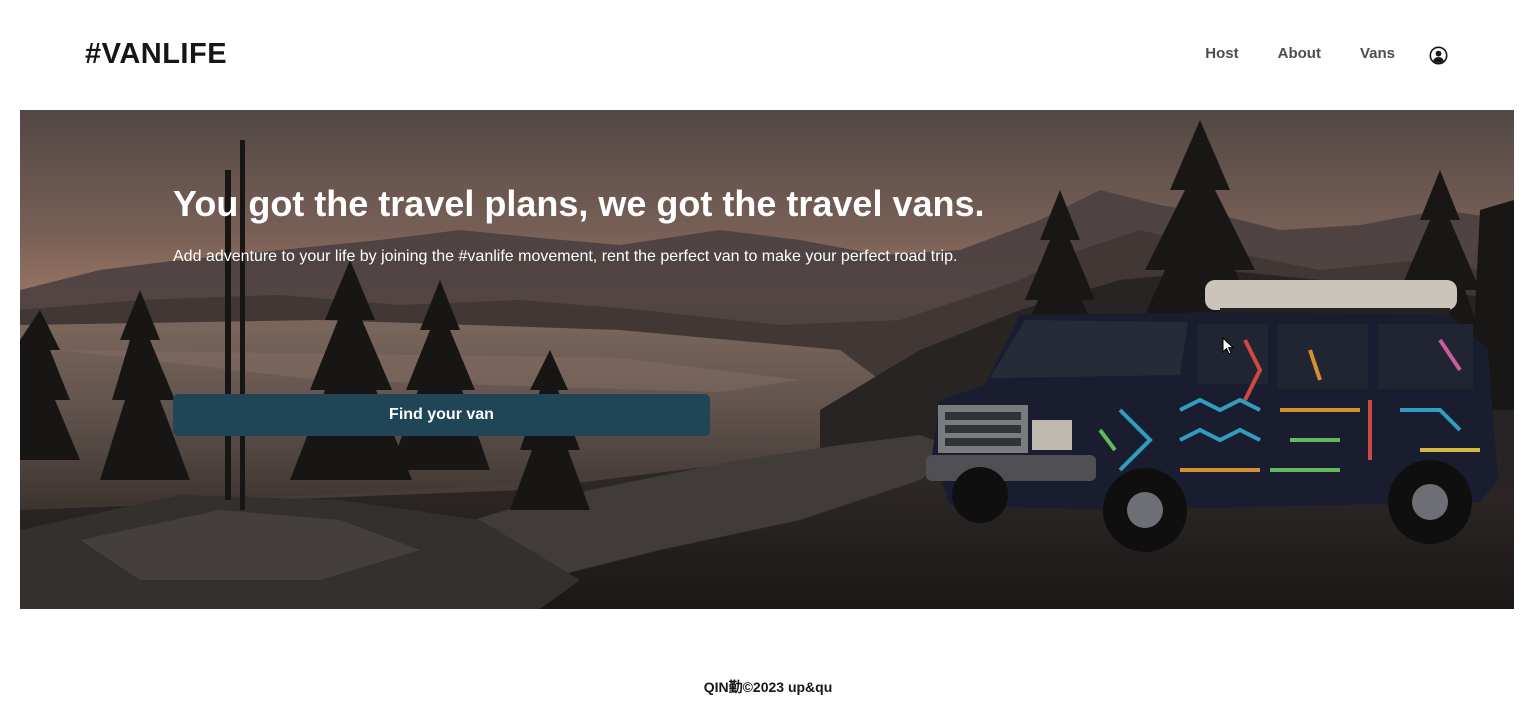 The image size is (1536, 714). What do you see at coordinates (1228, 346) in the screenshot?
I see `mouse-cursor-icon` at bounding box center [1228, 346].